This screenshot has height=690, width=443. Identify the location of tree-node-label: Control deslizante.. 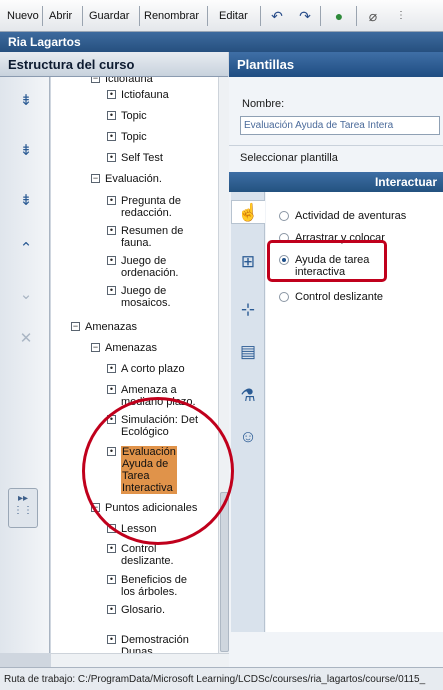
(147, 555).